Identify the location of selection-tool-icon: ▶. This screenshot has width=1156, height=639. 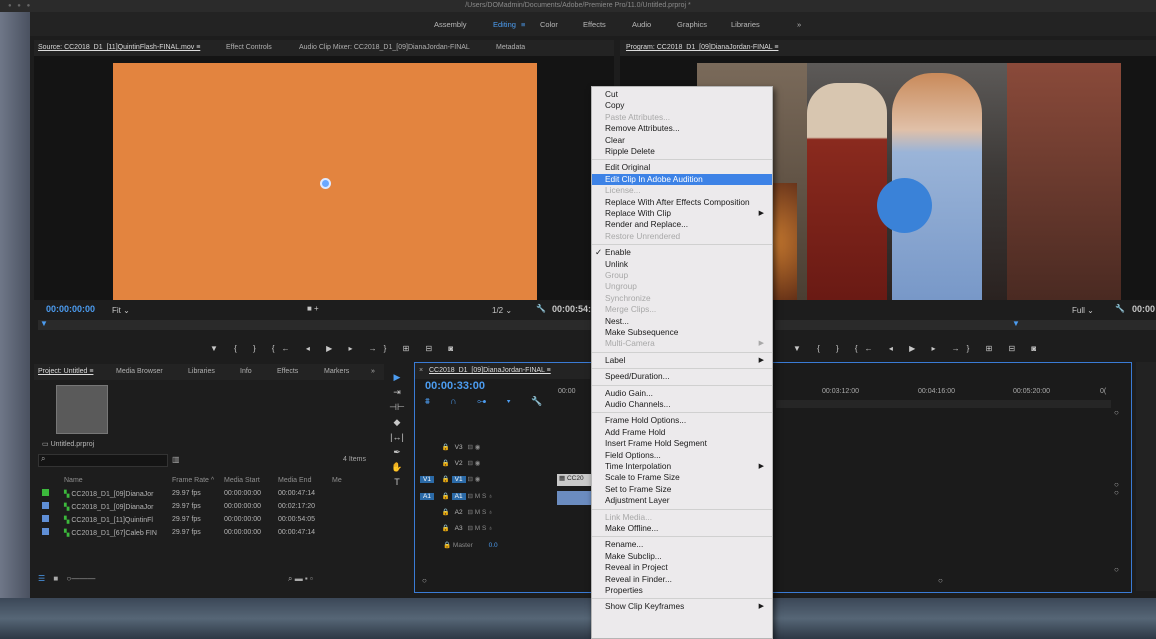
(397, 377).